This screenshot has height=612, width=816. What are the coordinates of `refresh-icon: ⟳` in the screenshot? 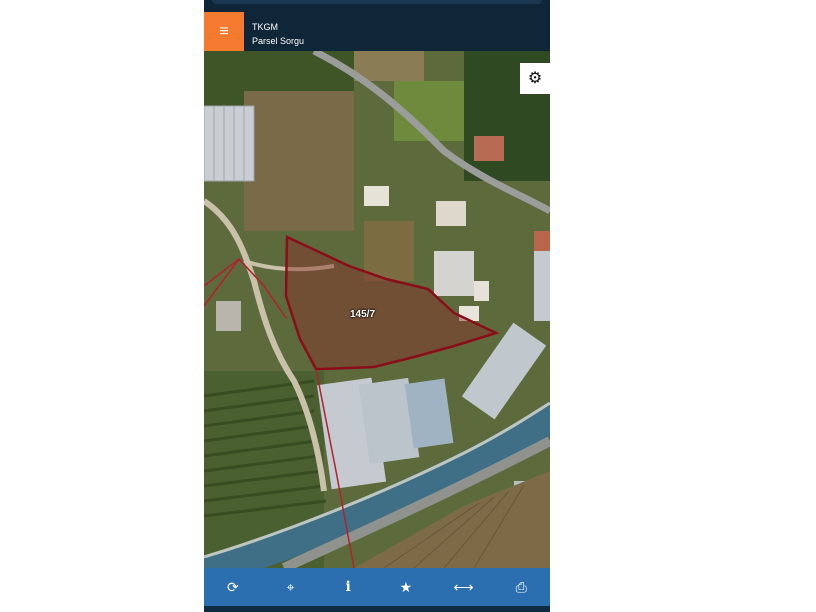 It's located at (232, 586).